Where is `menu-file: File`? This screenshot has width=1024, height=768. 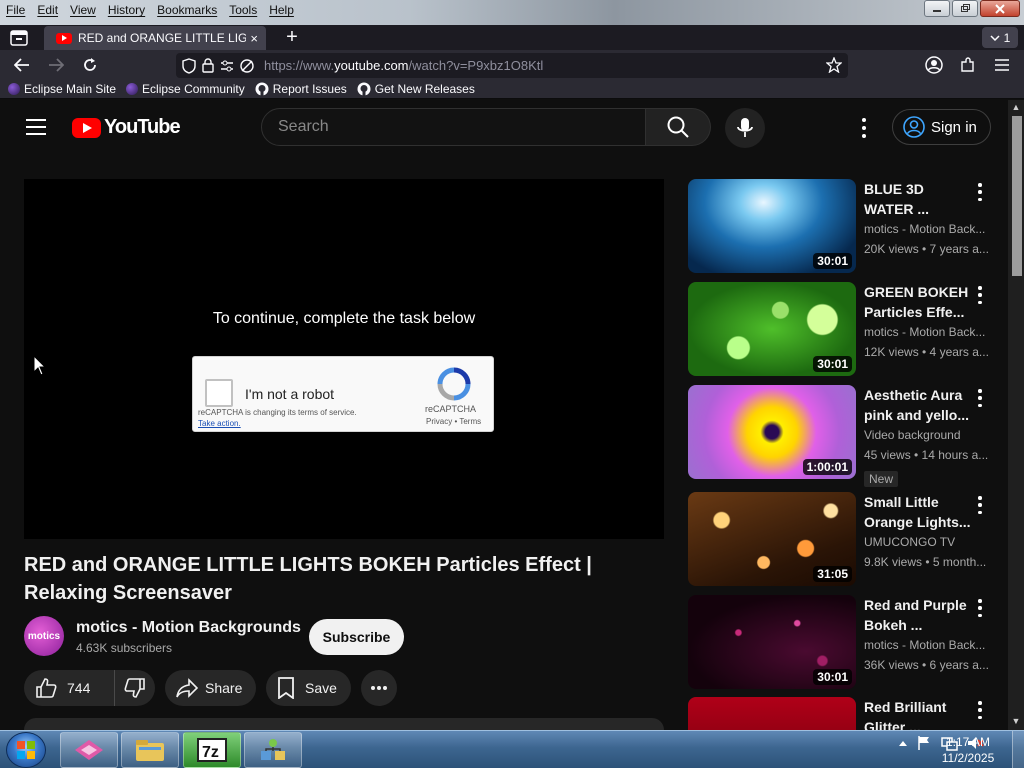
menu-file: File is located at coordinates (15, 10).